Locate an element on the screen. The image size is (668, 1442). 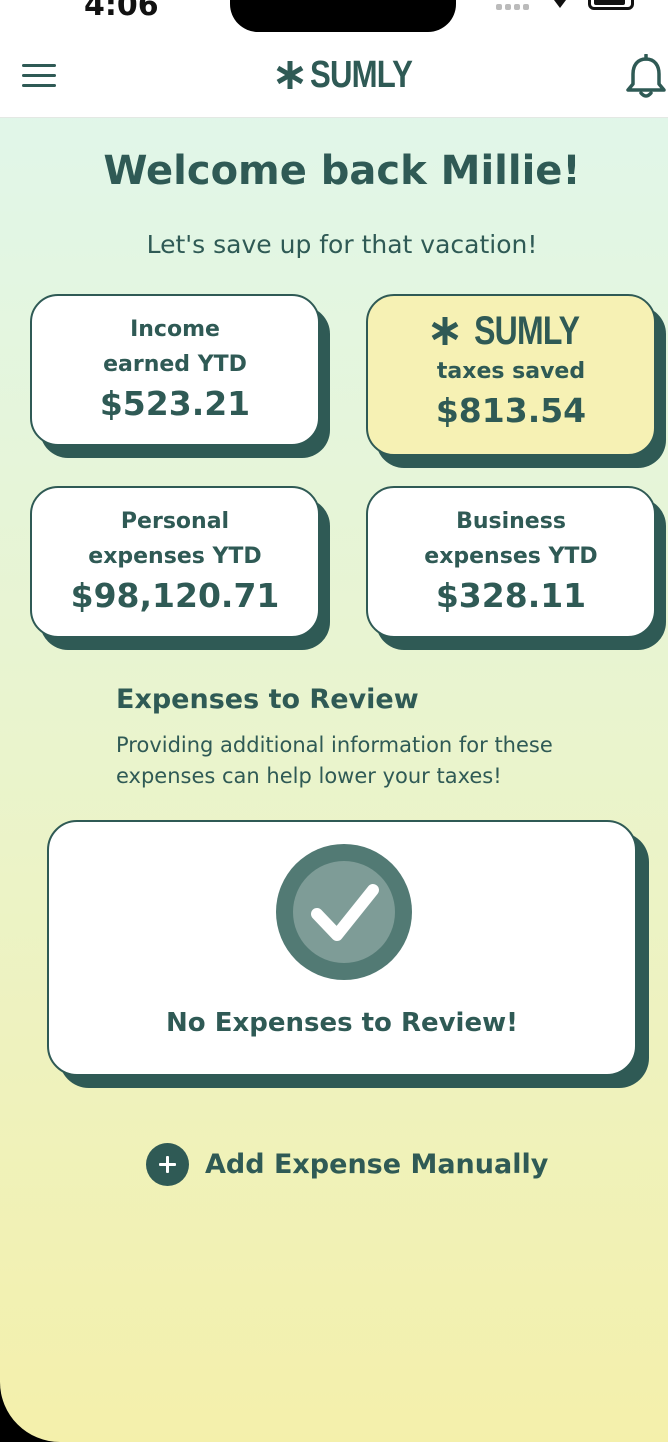
personal-expenses-card: Personal expenses YTD $98,120.71 is located at coordinates (175, 562).